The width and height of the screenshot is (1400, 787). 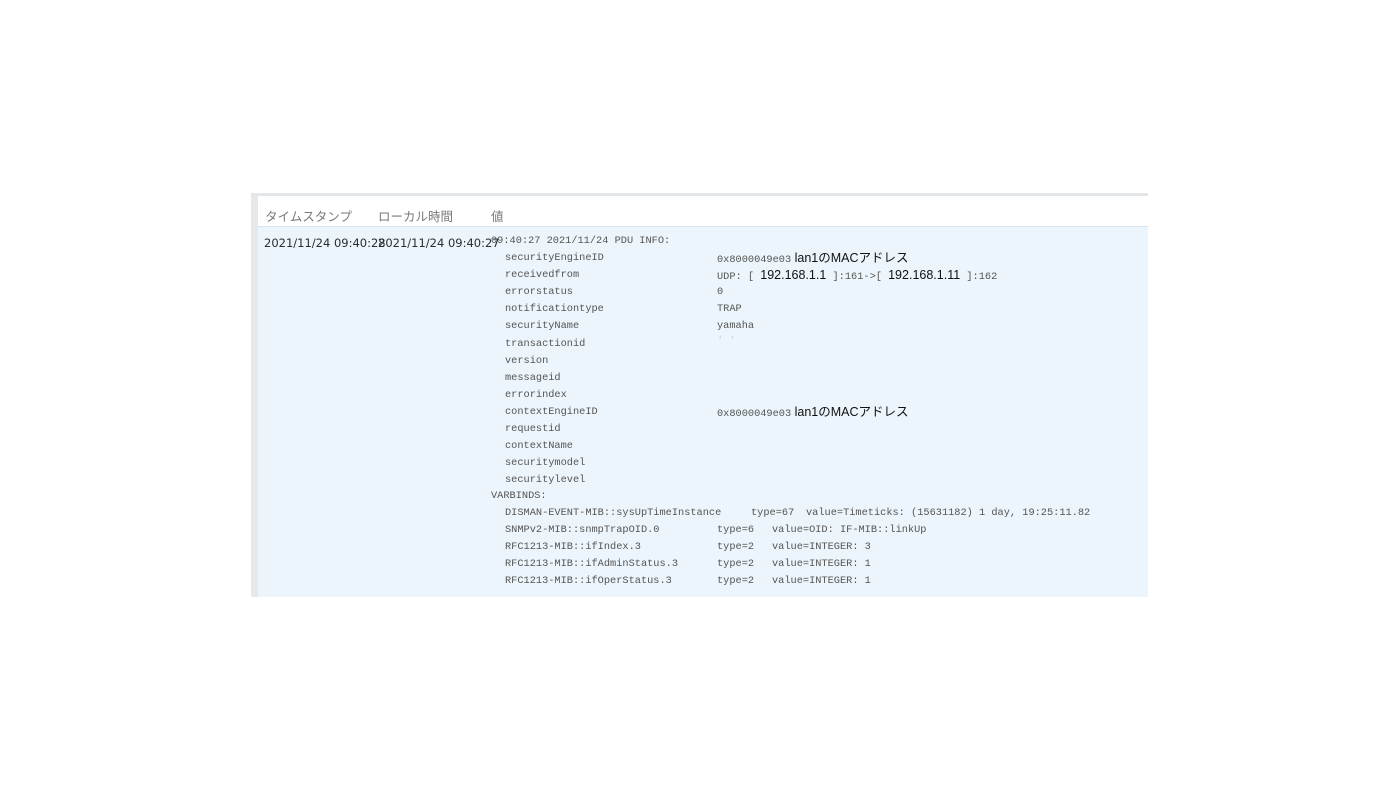 I want to click on pdu-field-name: contextName, so click(x=539, y=446).